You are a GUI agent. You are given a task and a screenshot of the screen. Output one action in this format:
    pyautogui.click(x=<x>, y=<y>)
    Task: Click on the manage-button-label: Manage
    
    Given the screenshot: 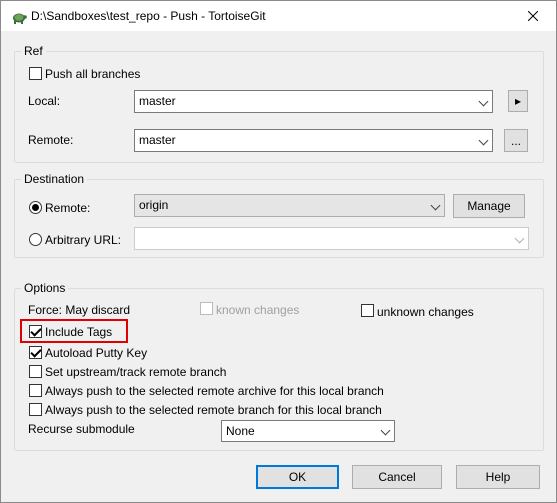 What is the action you would take?
    pyautogui.click(x=489, y=206)
    